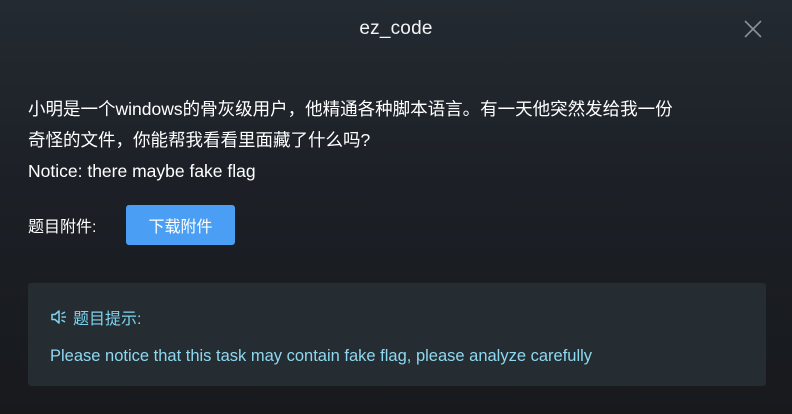 This screenshot has width=792, height=414. I want to click on description-line-2: 奇怪的文件，你能帮我看看里面藏了什么吗?, so click(199, 140).